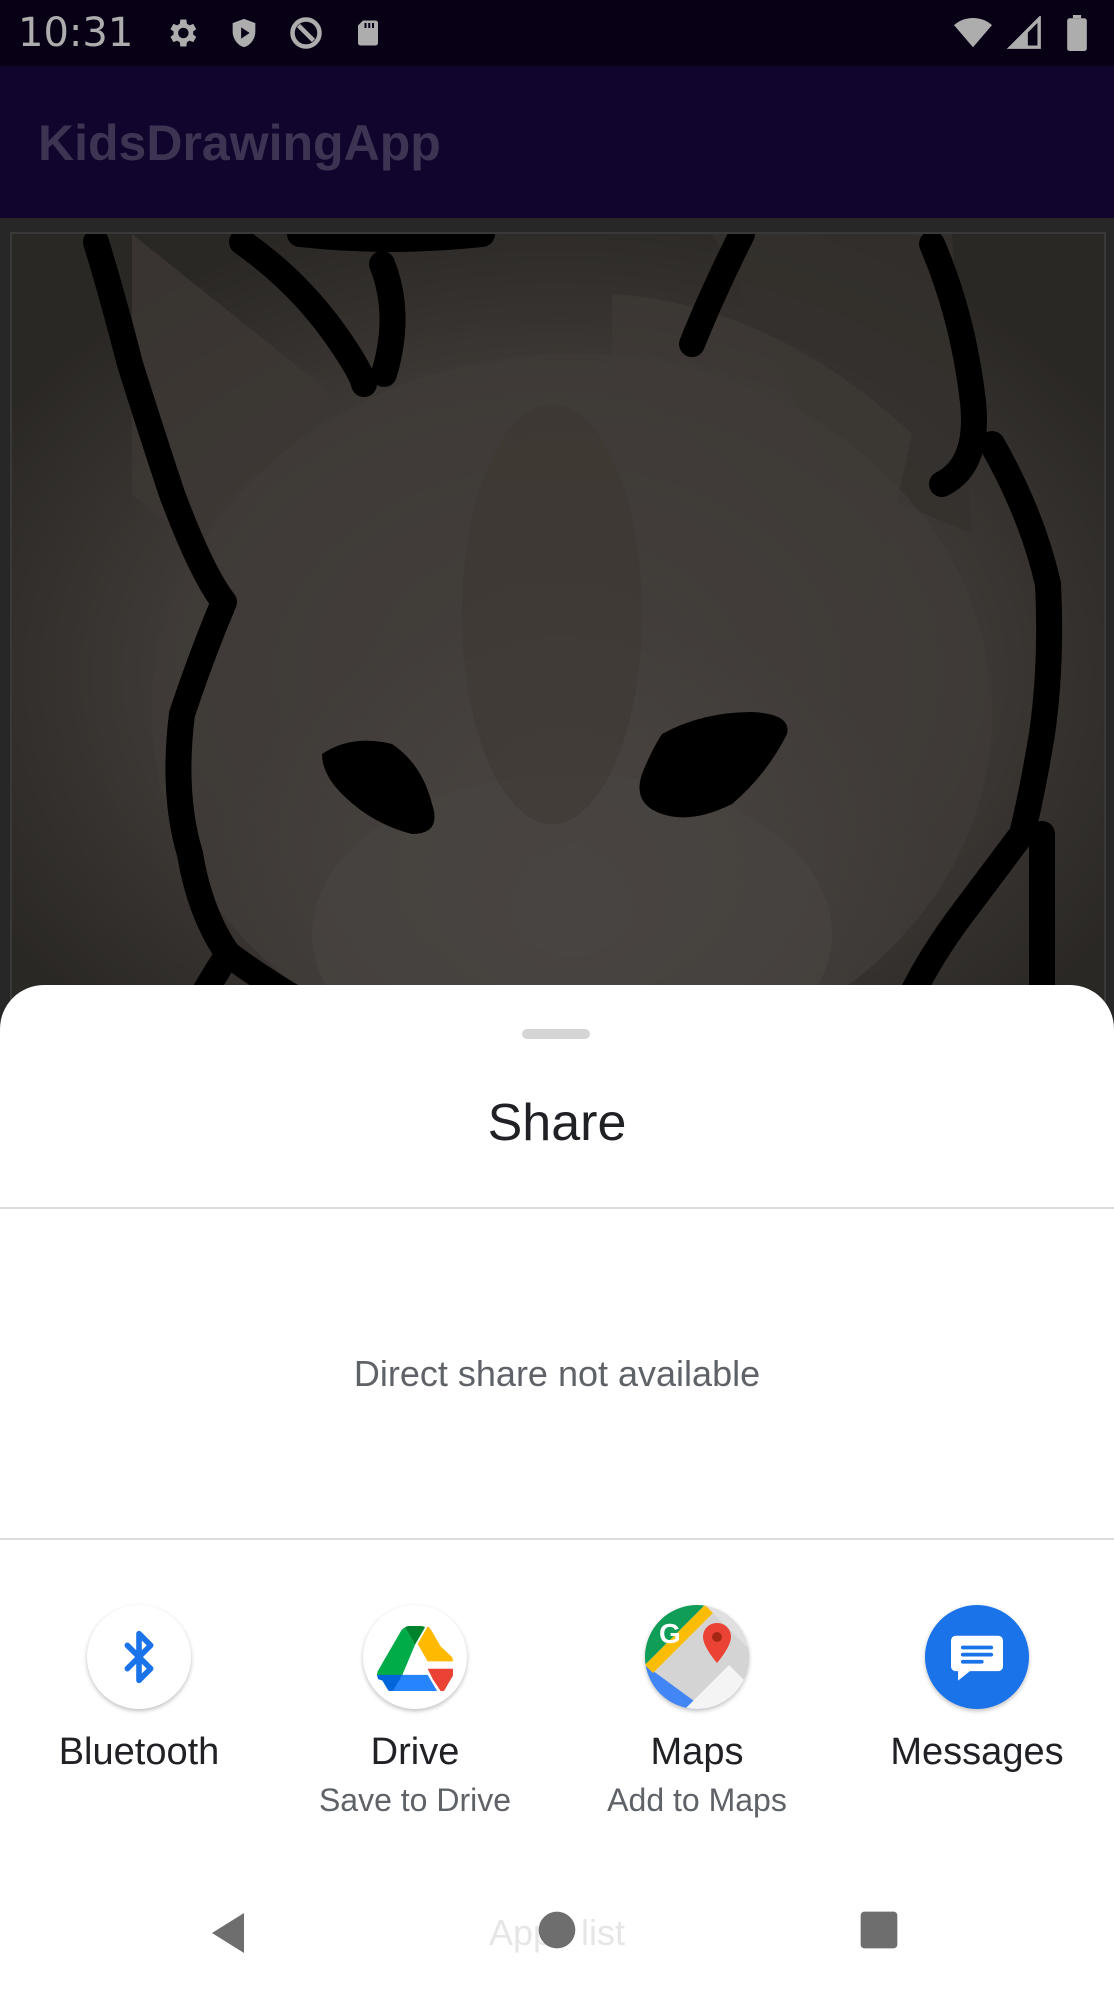 The height and width of the screenshot is (1996, 1114). What do you see at coordinates (557, 1123) in the screenshot?
I see `sheet-title: Share` at bounding box center [557, 1123].